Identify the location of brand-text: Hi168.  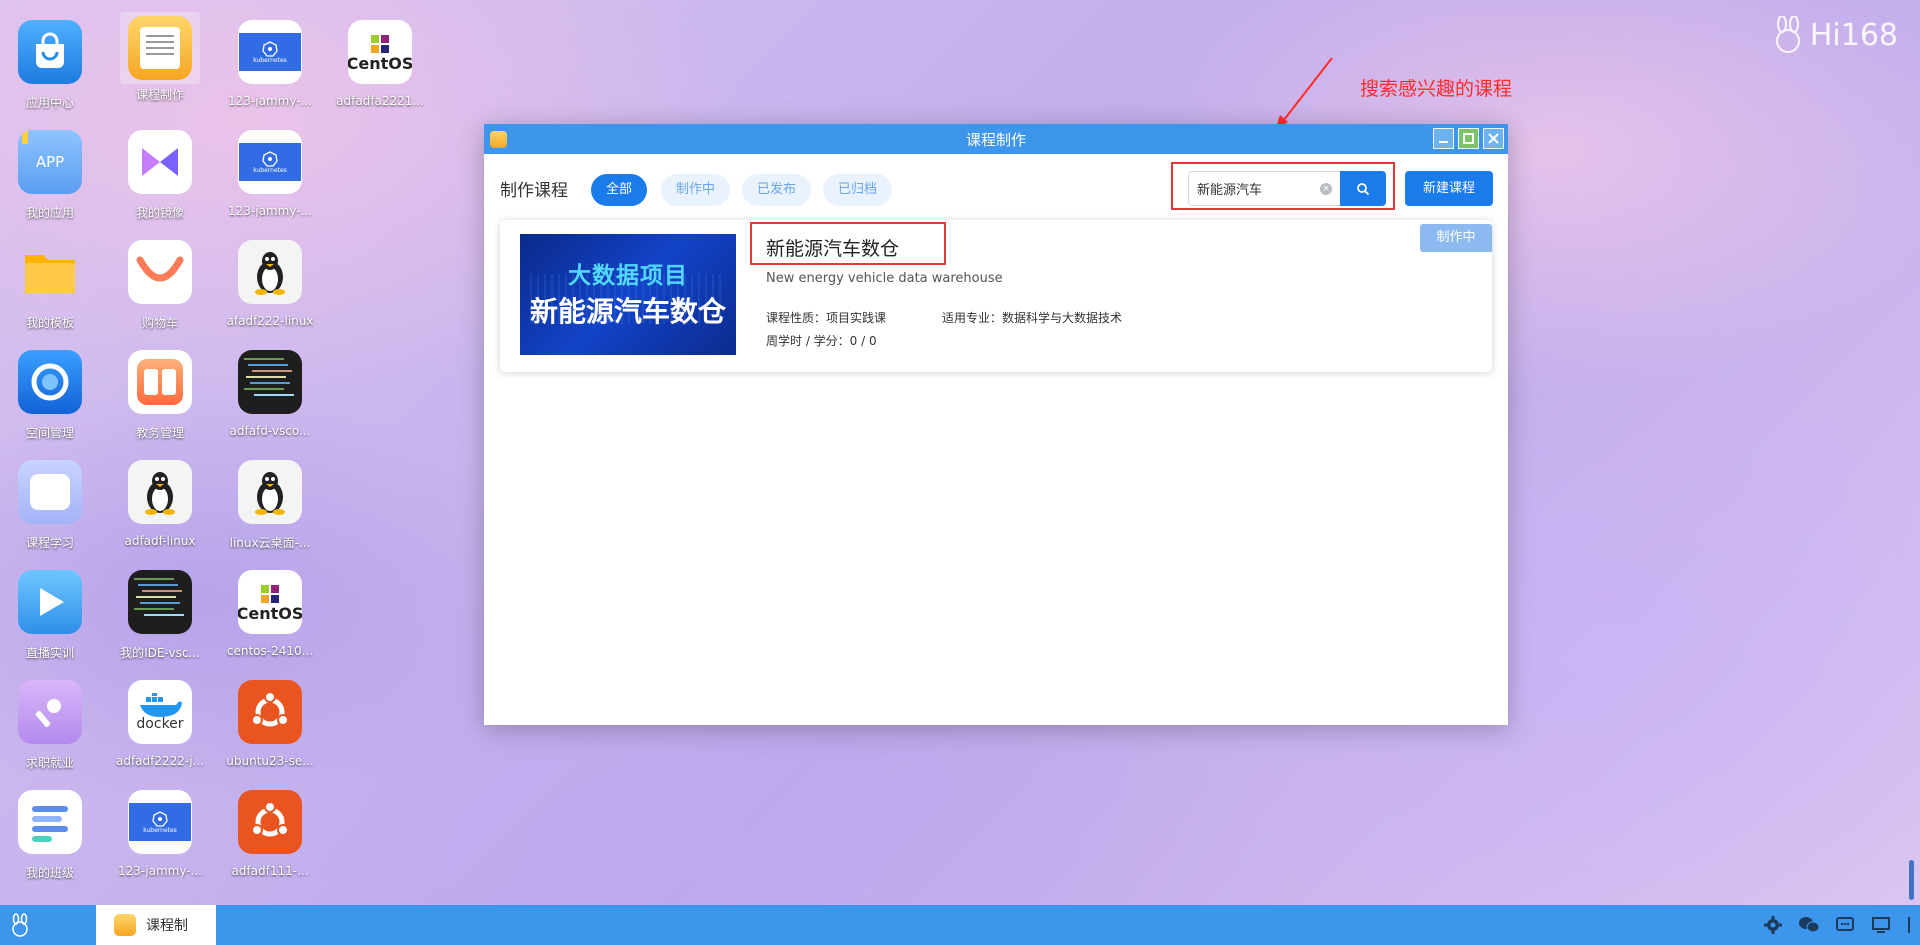
(1853, 35).